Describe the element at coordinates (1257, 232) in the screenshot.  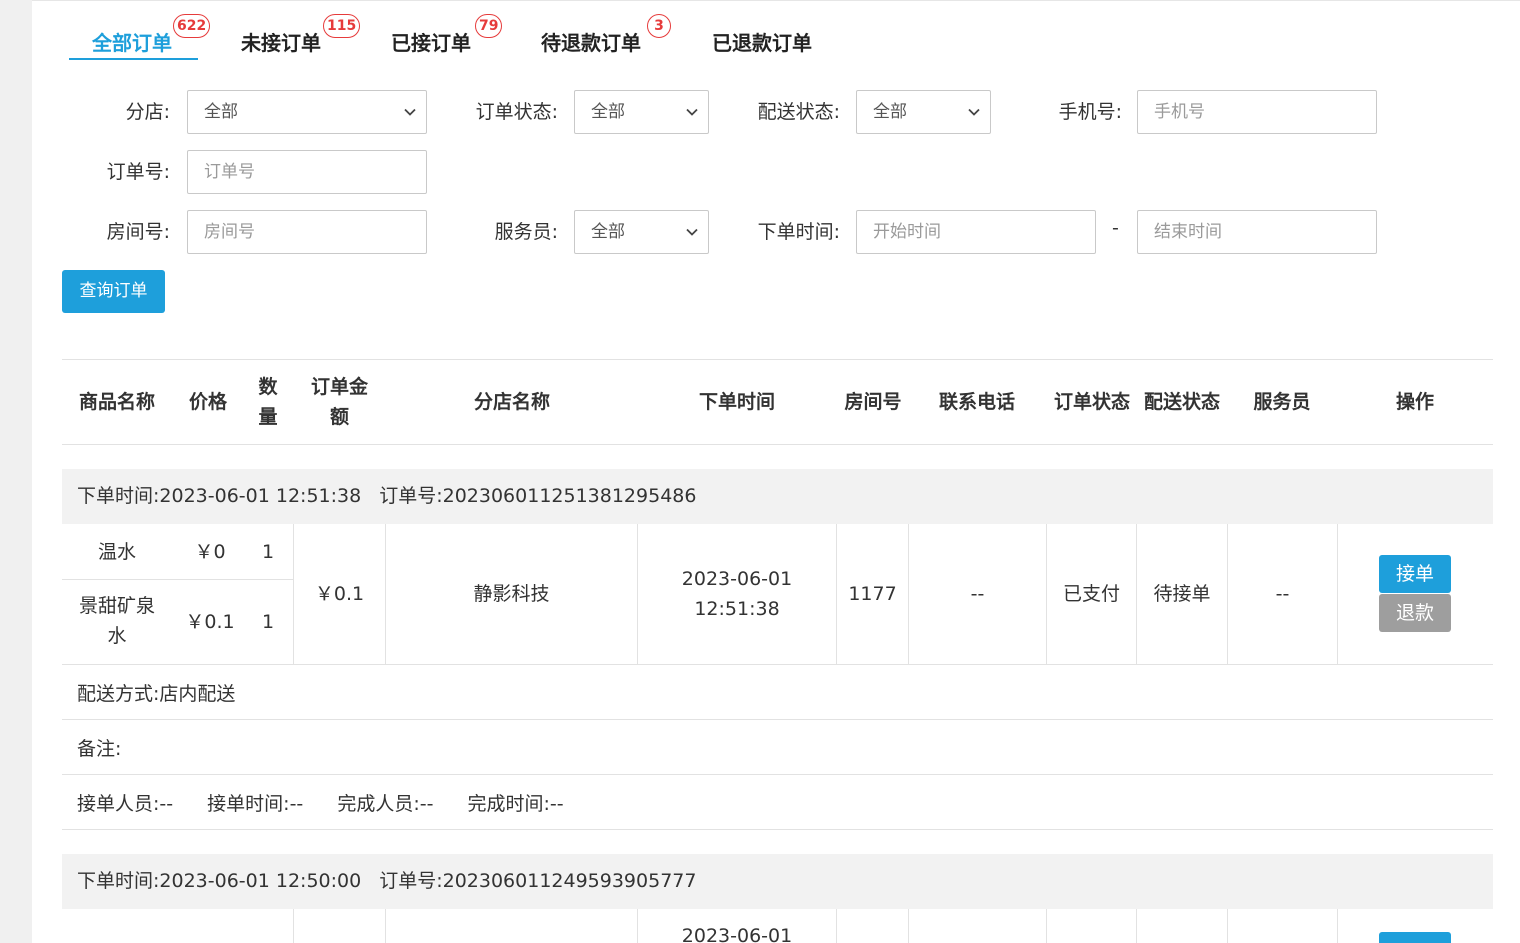
I see `end-time-input: 结束时间` at that location.